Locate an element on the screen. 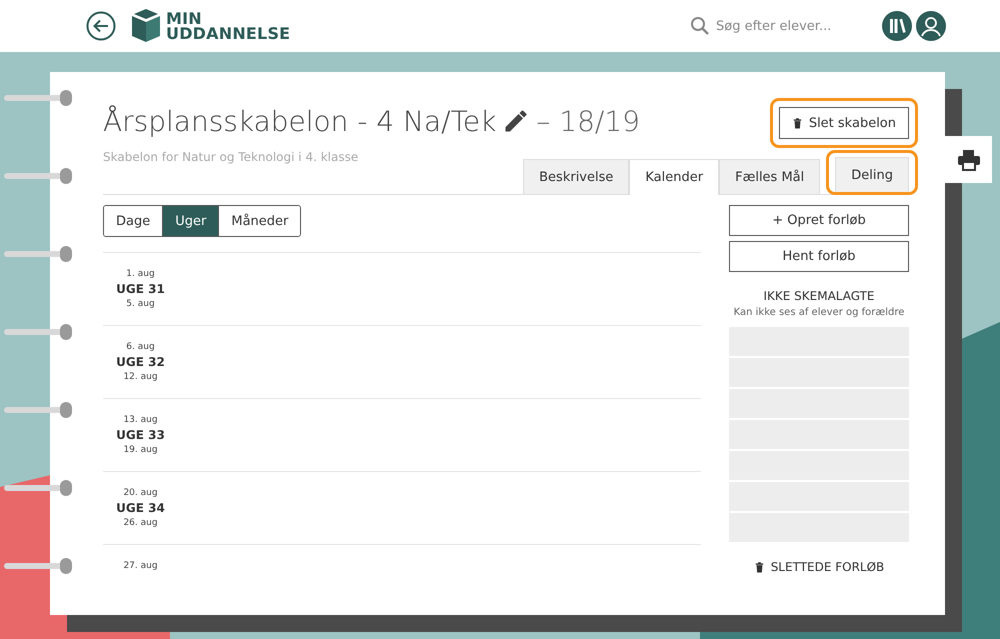 This screenshot has width=1000, height=639. logo-text: MIN is located at coordinates (184, 18).